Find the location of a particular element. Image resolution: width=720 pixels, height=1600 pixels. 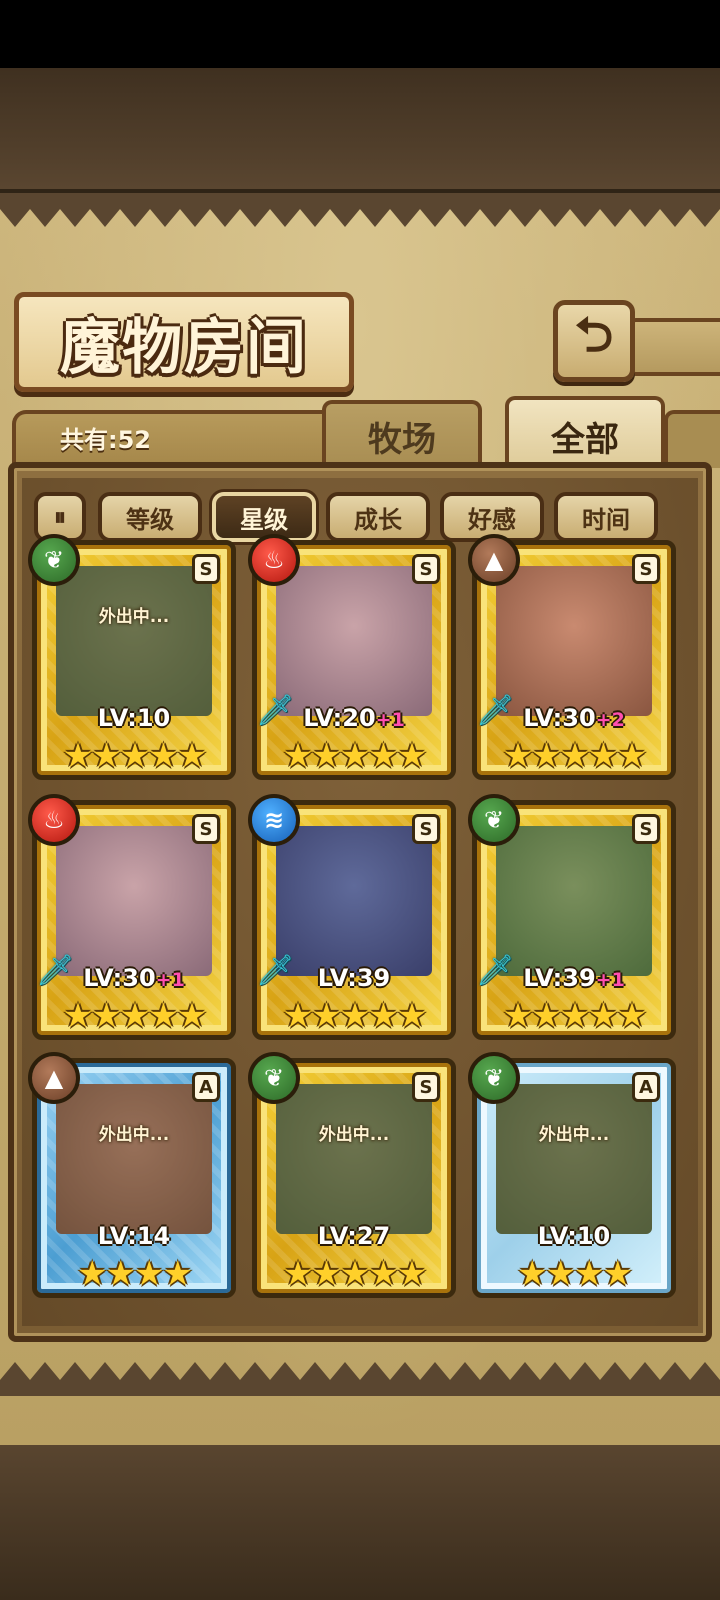

monster-card: ♨ S 🗡 LV:20+1 ★★★★★ is located at coordinates (352, 657).